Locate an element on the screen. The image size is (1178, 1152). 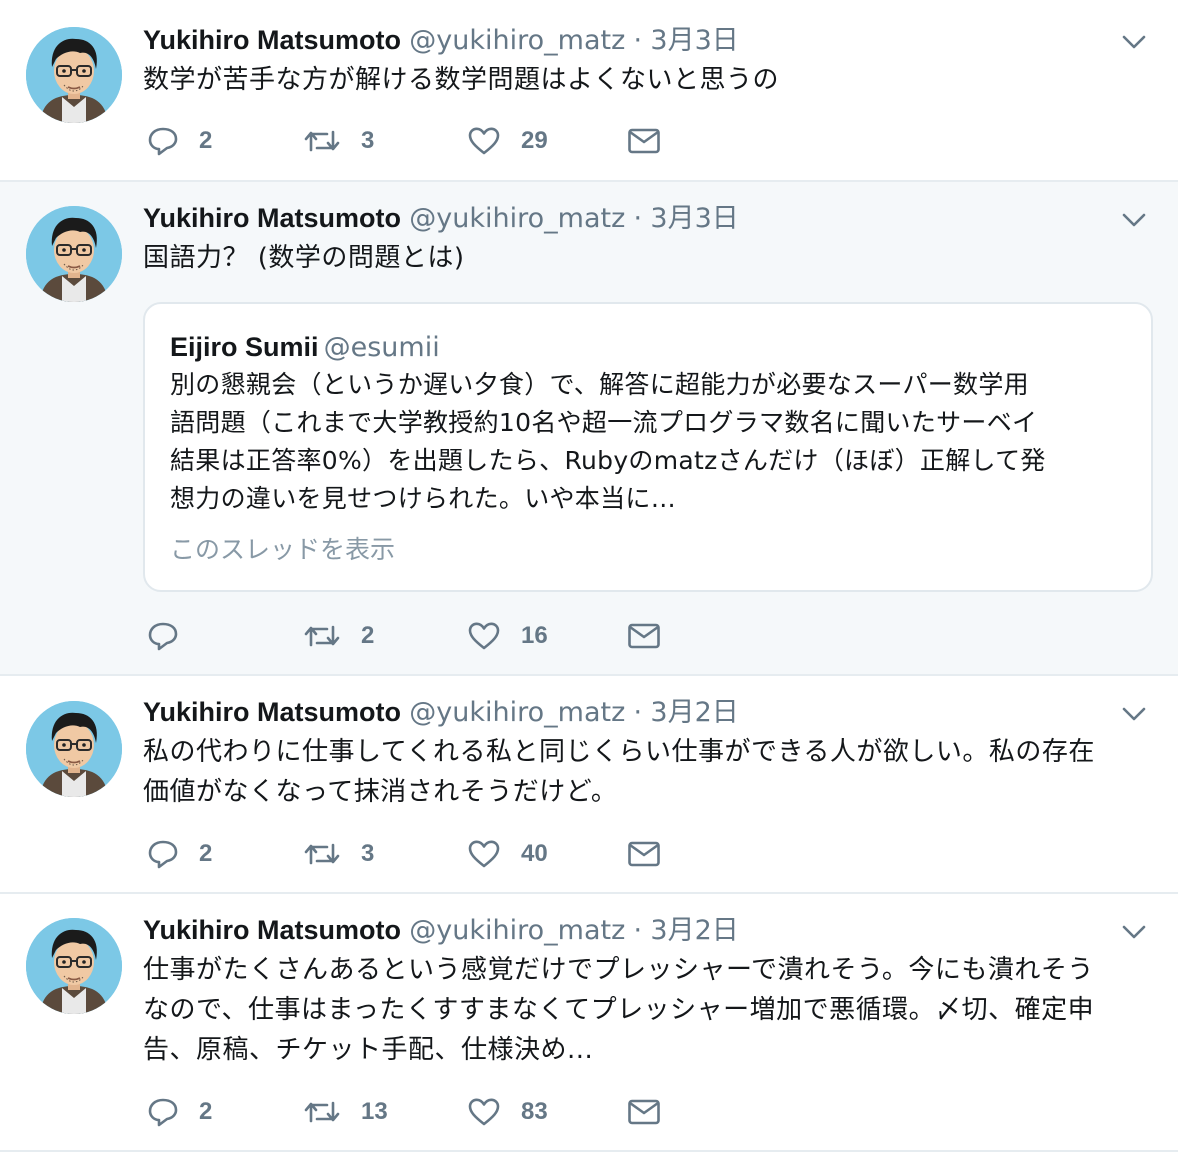
retweet-button: 2 is located at coordinates (338, 636).